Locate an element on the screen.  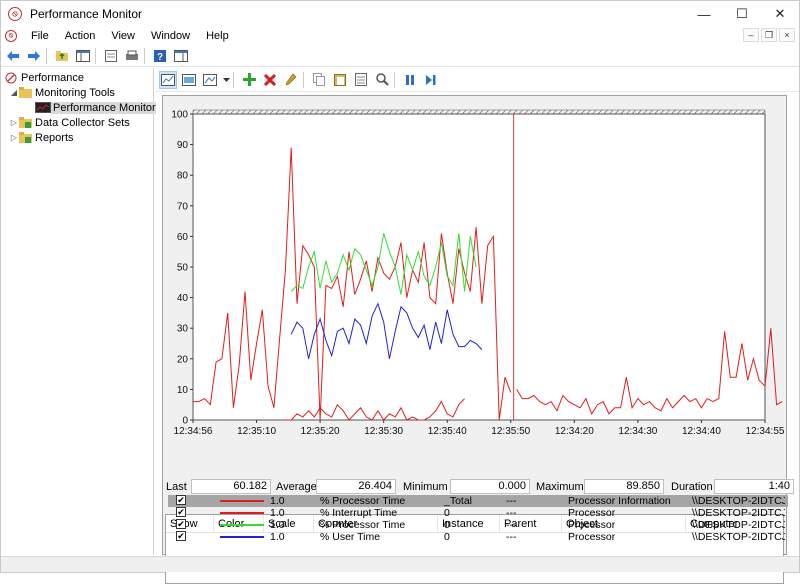
performance-monitor-app-icon: ⦸ is located at coordinates (15, 14).